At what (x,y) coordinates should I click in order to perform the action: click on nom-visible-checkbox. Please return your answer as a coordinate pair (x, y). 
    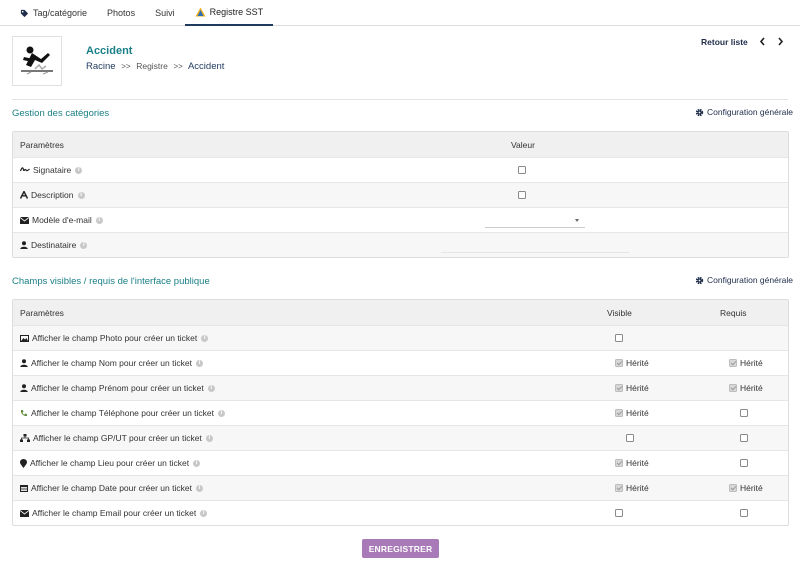
    Looking at the image, I should click on (619, 363).